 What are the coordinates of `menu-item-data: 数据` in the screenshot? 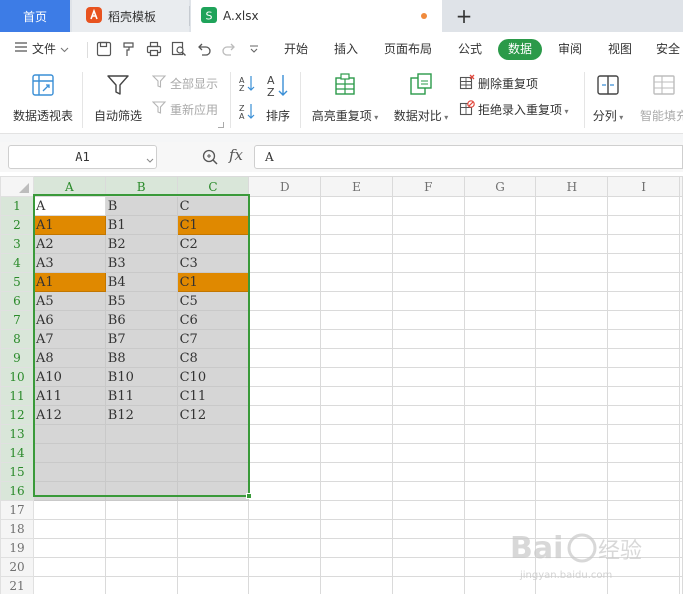 It's located at (520, 49).